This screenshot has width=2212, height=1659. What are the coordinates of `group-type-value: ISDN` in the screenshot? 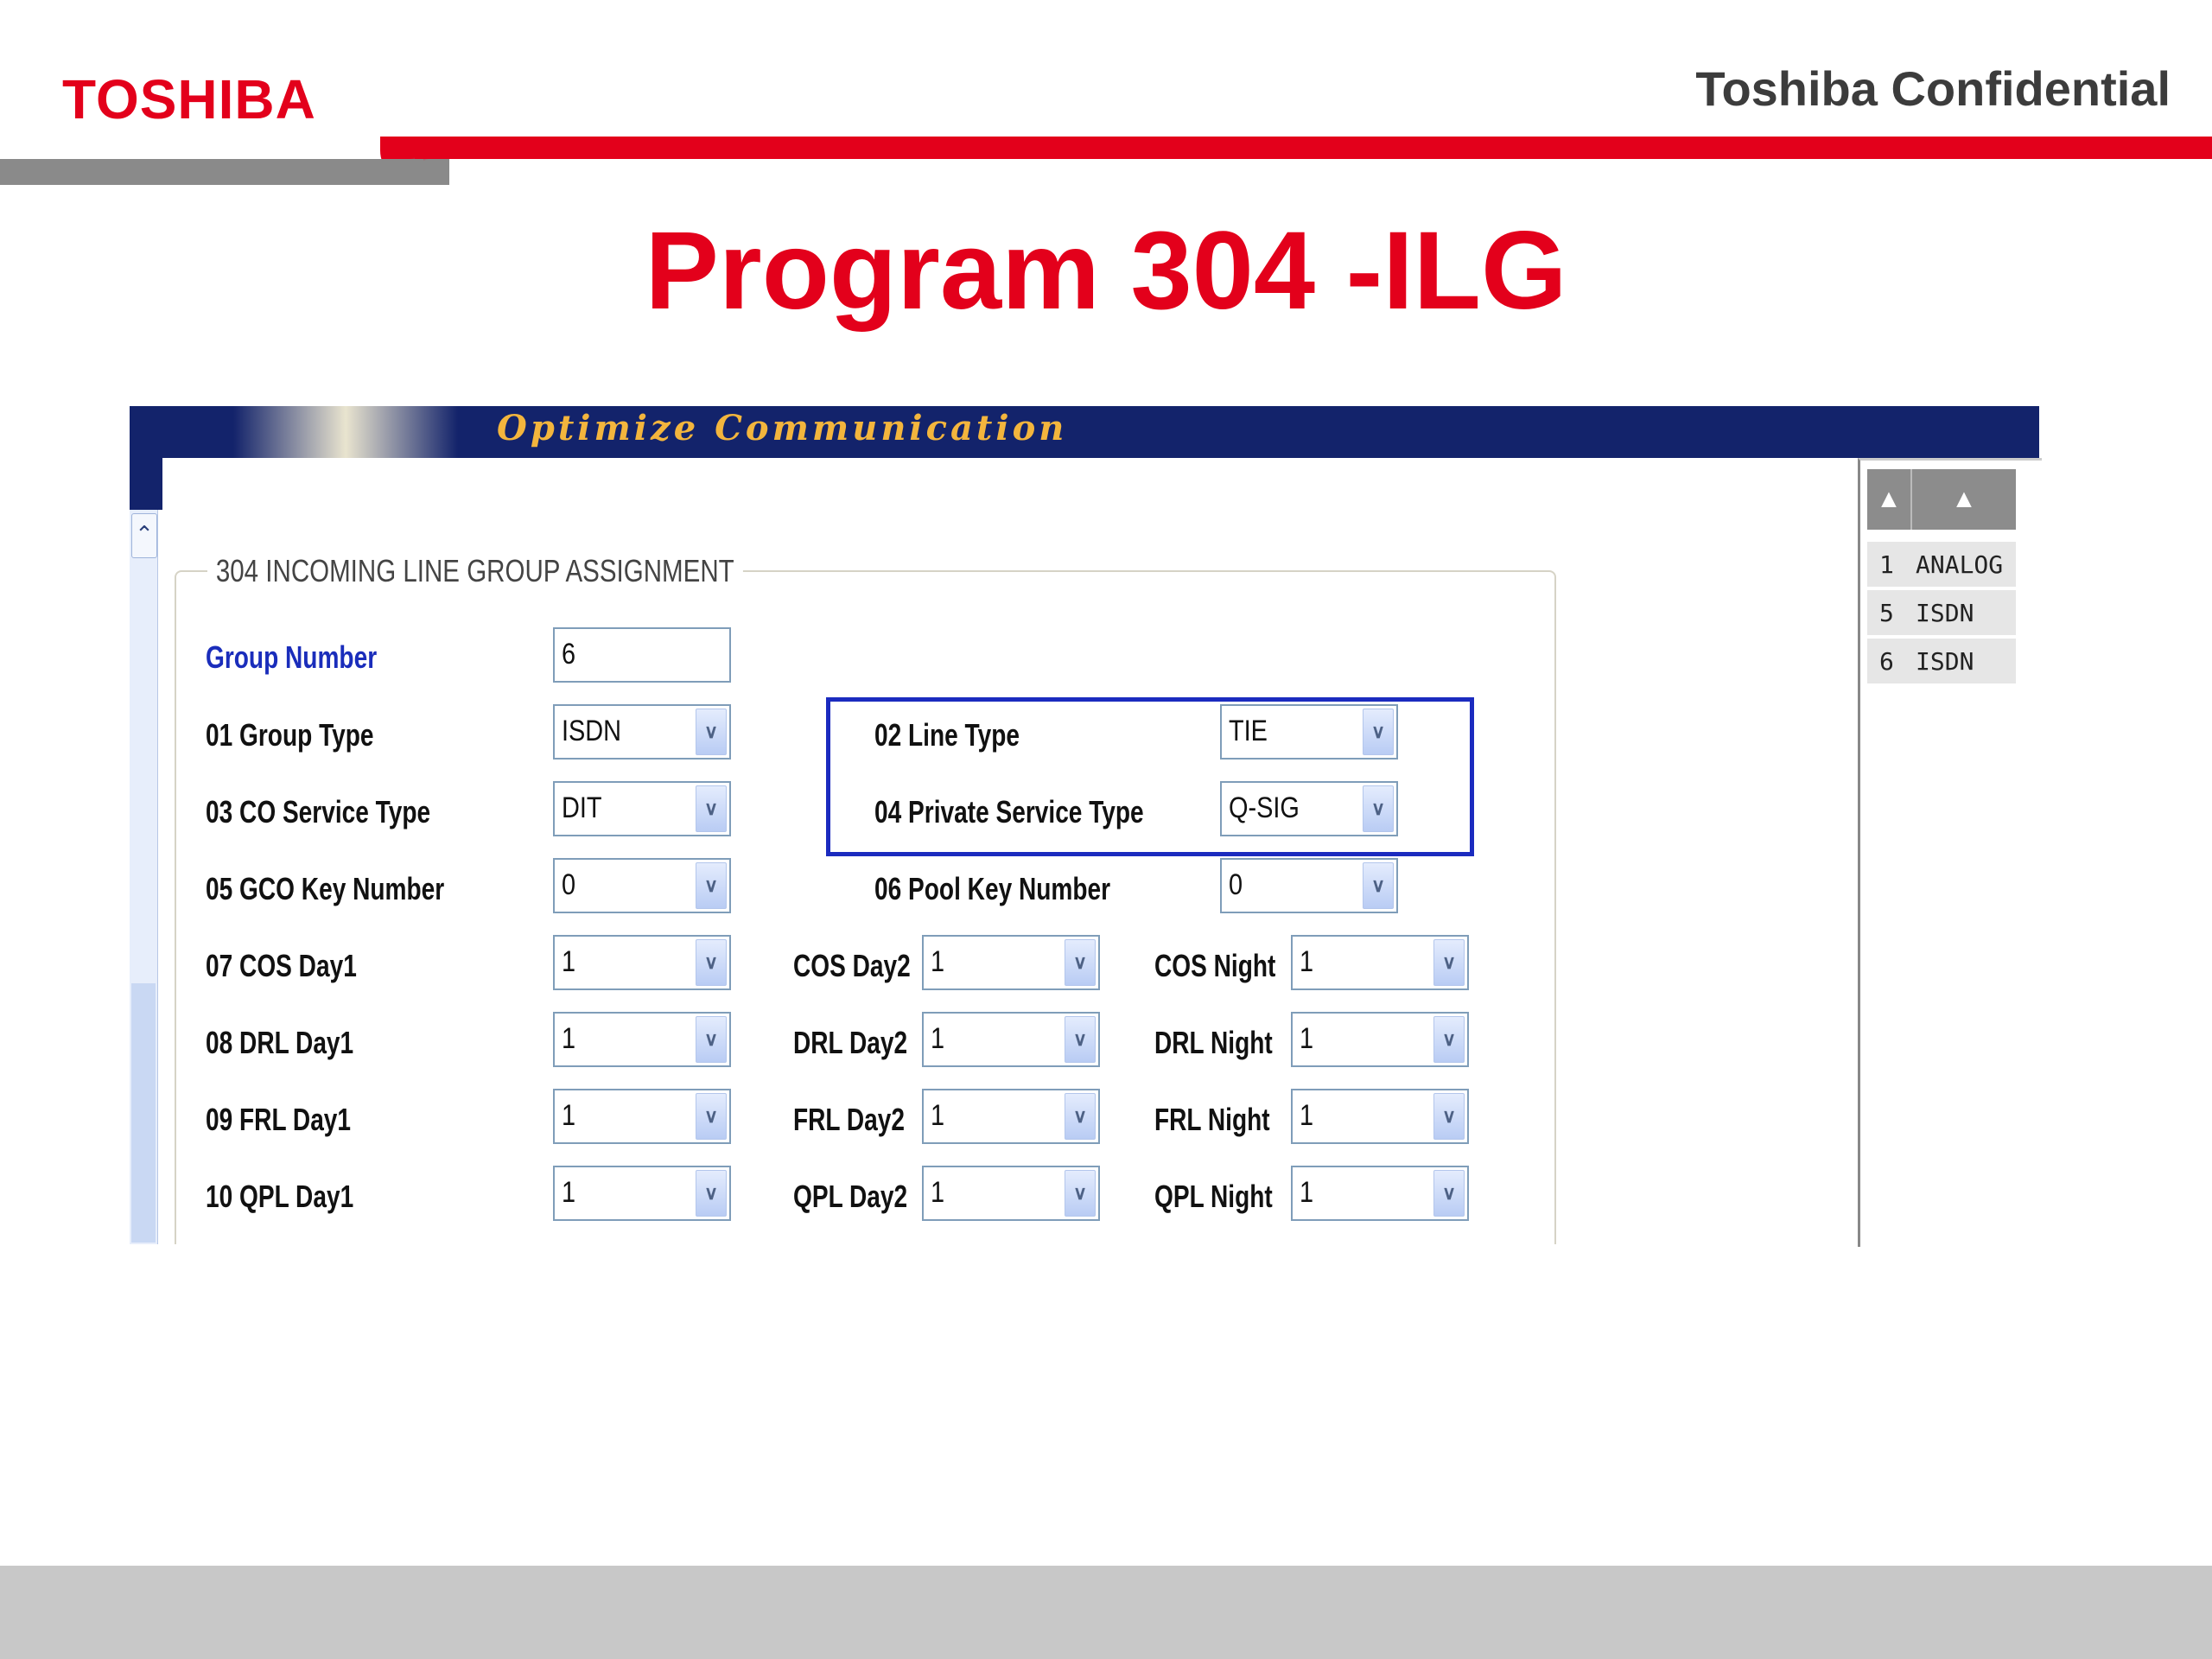 It's located at (592, 731).